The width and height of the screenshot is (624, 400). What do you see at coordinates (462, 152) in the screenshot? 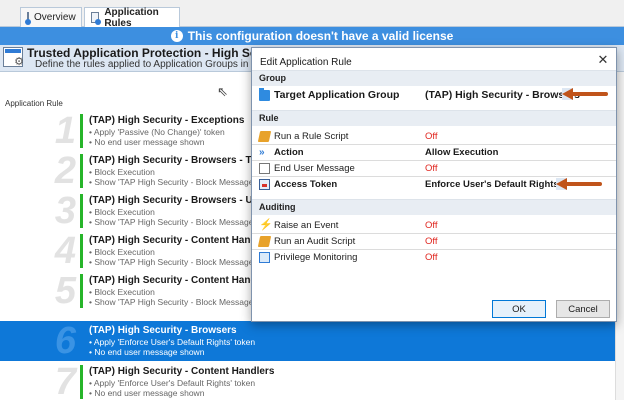
I see `property-value: Allow Execution` at bounding box center [462, 152].